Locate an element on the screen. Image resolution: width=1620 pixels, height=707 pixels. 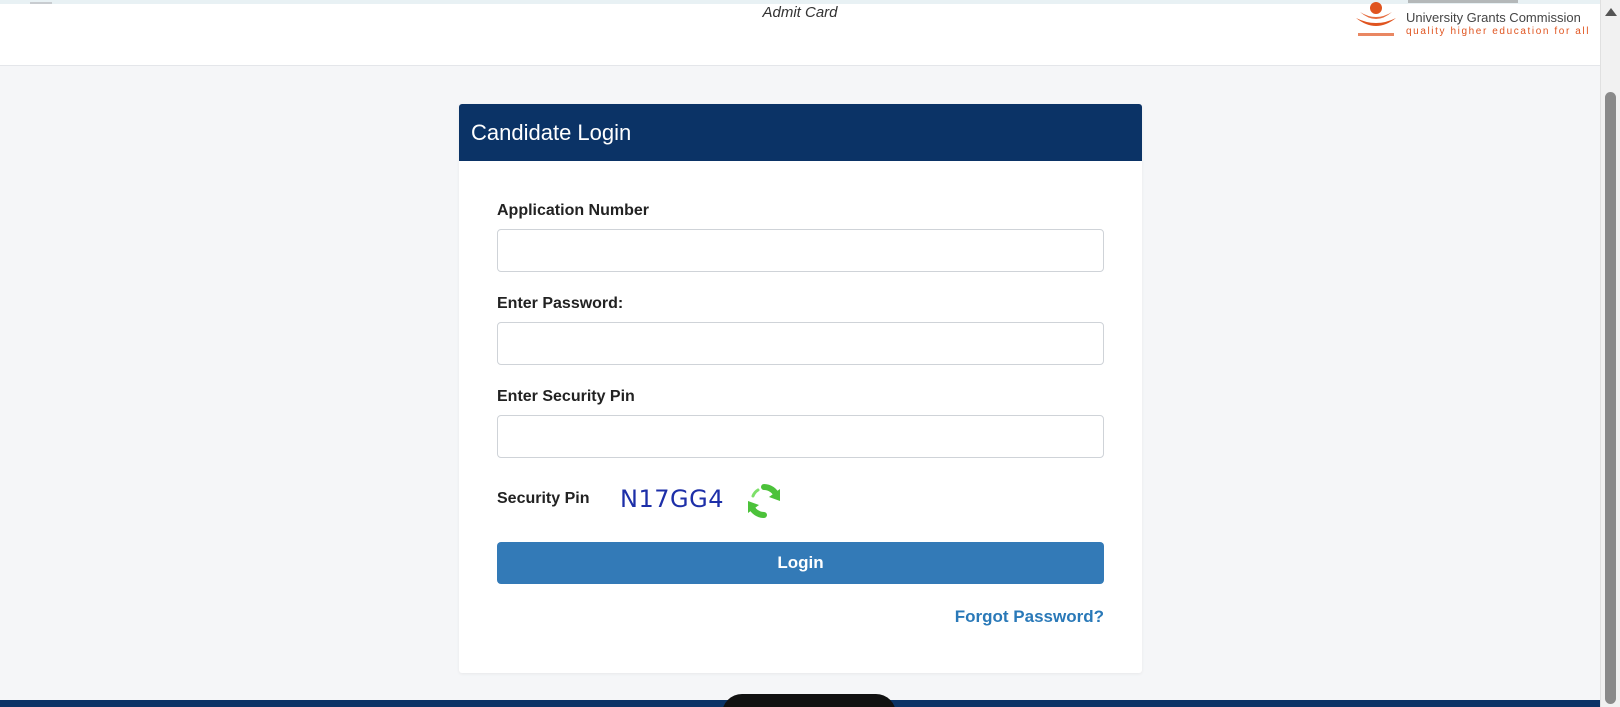
application-number-label: Application Number is located at coordinates (573, 210).